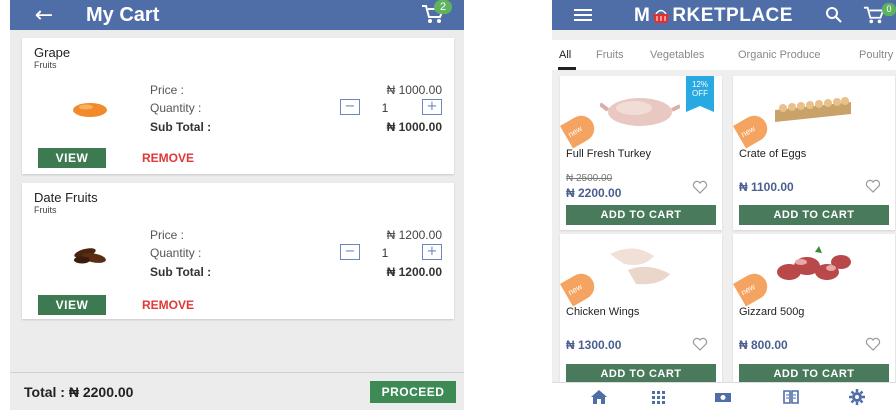  Describe the element at coordinates (659, 397) in the screenshot. I see `grid-icon` at that location.